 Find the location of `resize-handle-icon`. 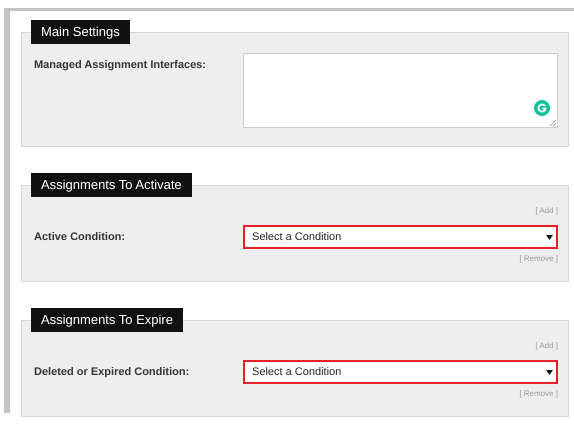

resize-handle-icon is located at coordinates (552, 122).